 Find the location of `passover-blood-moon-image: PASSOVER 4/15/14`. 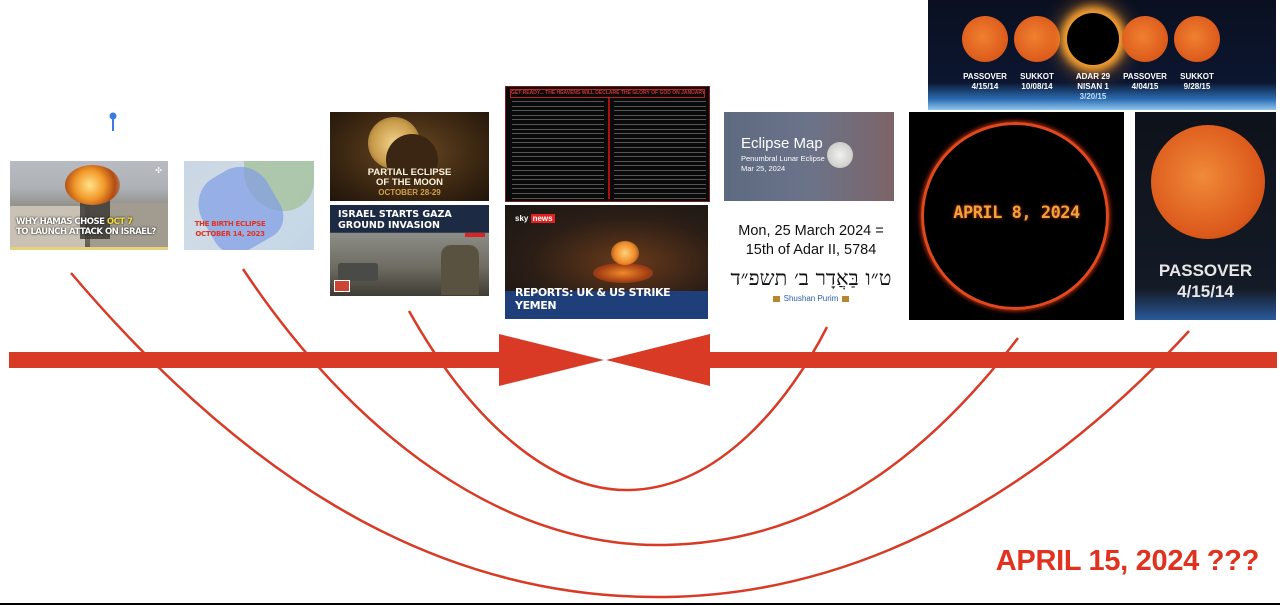

passover-blood-moon-image: PASSOVER 4/15/14 is located at coordinates (1205, 216).